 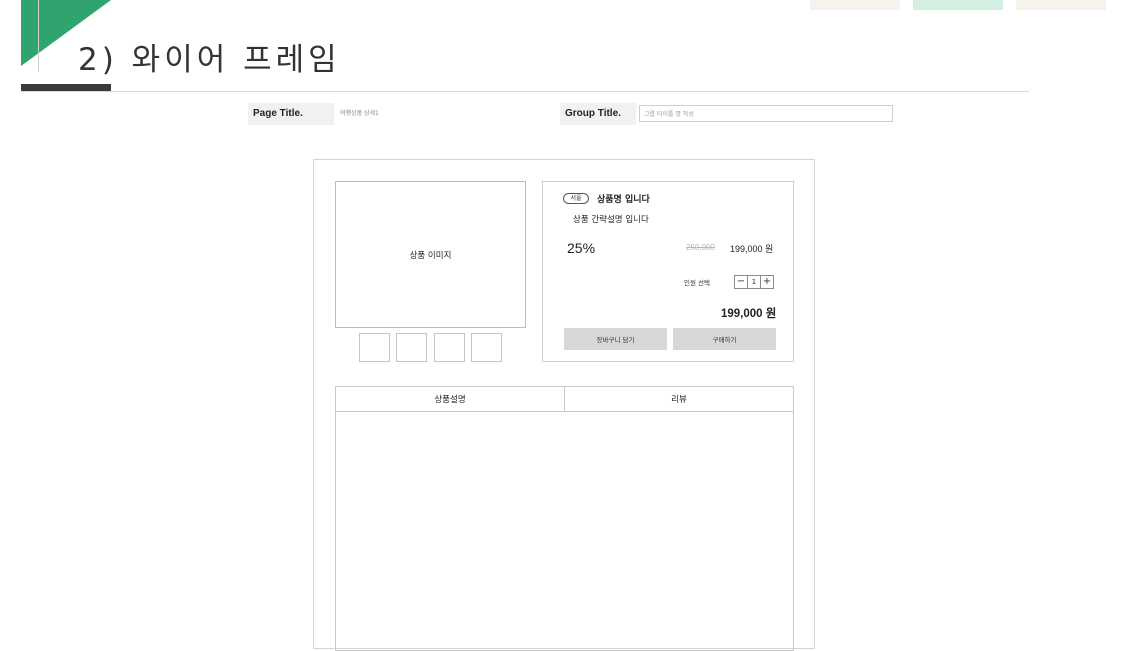 I want to click on total-price: 199,000 원, so click(x=749, y=314).